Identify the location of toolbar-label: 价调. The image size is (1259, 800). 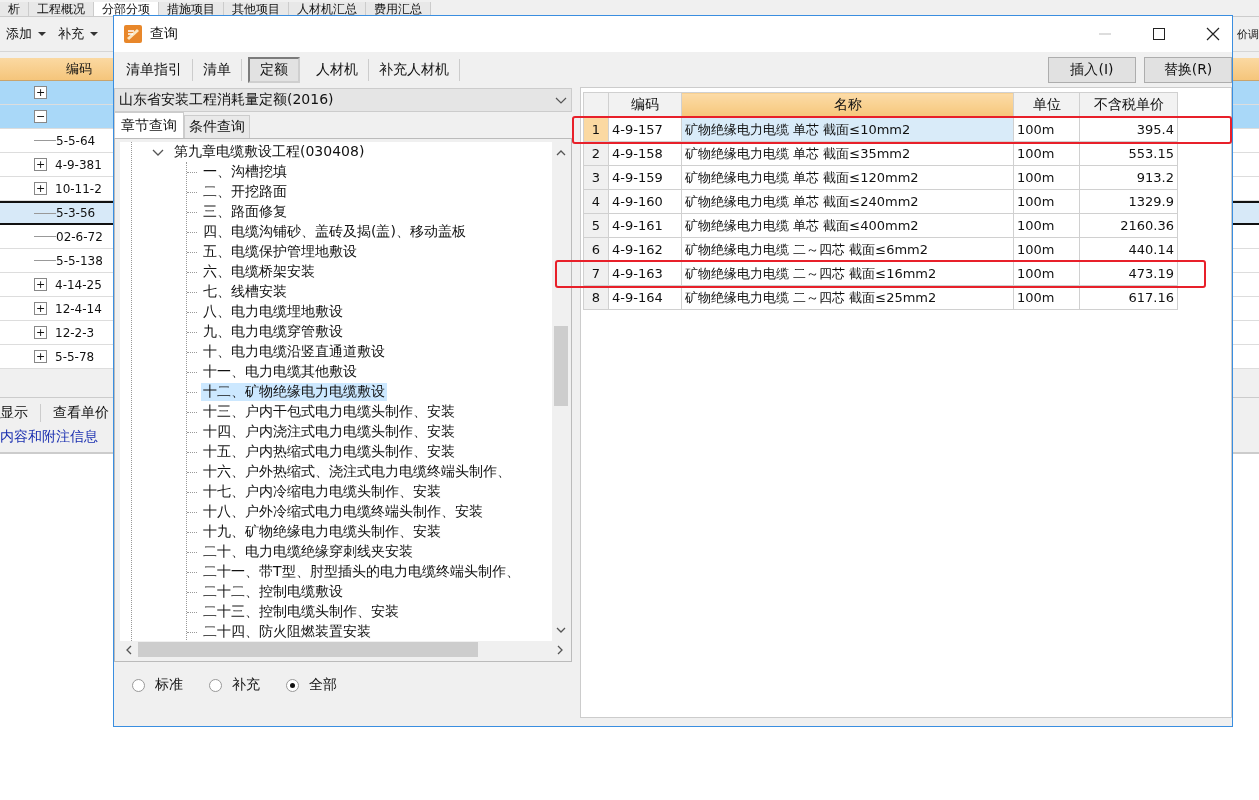
(1248, 34).